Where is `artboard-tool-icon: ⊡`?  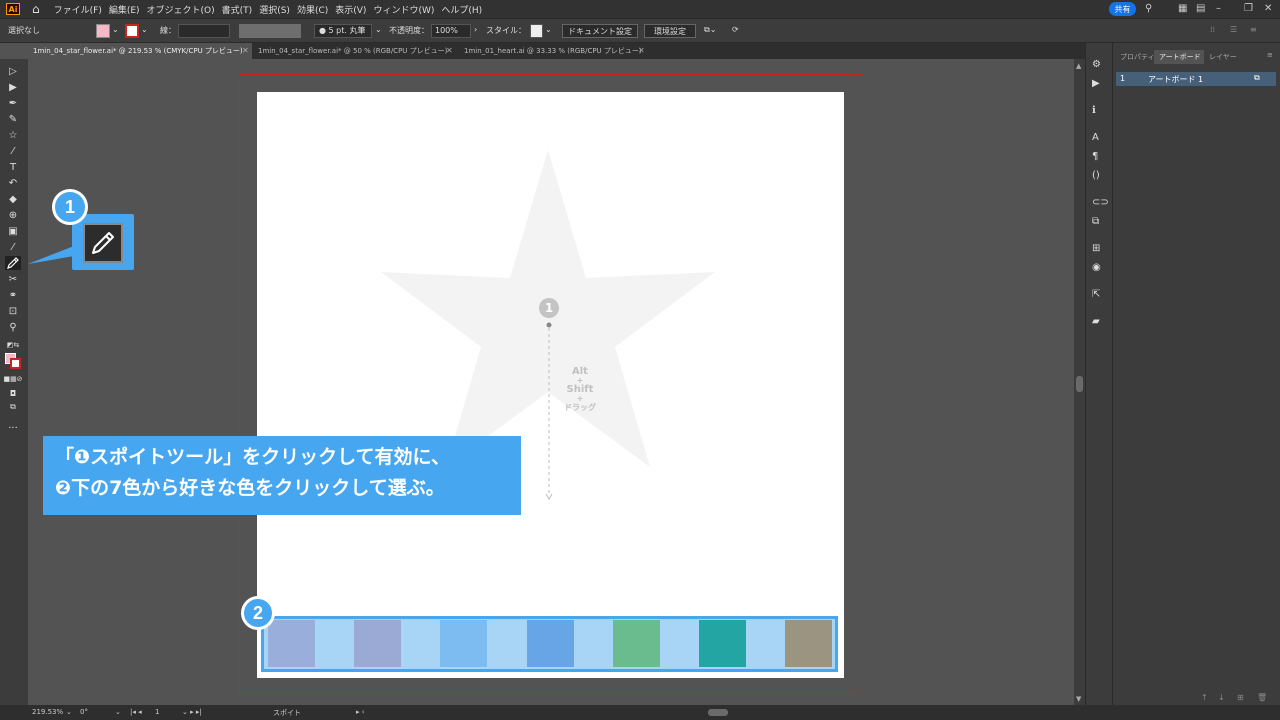 artboard-tool-icon: ⊡ is located at coordinates (13, 311).